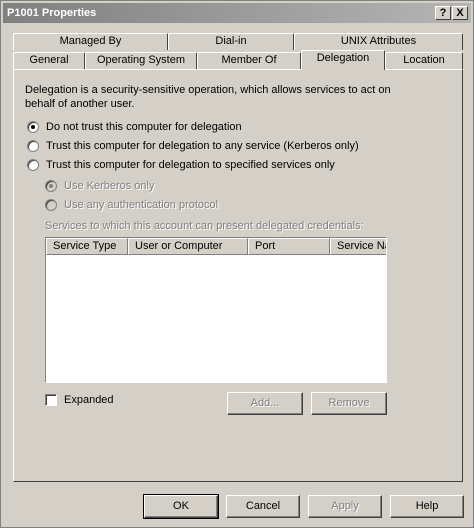 The image size is (474, 528). What do you see at coordinates (52, 13) in the screenshot?
I see `window-title: P1001 Properties` at bounding box center [52, 13].